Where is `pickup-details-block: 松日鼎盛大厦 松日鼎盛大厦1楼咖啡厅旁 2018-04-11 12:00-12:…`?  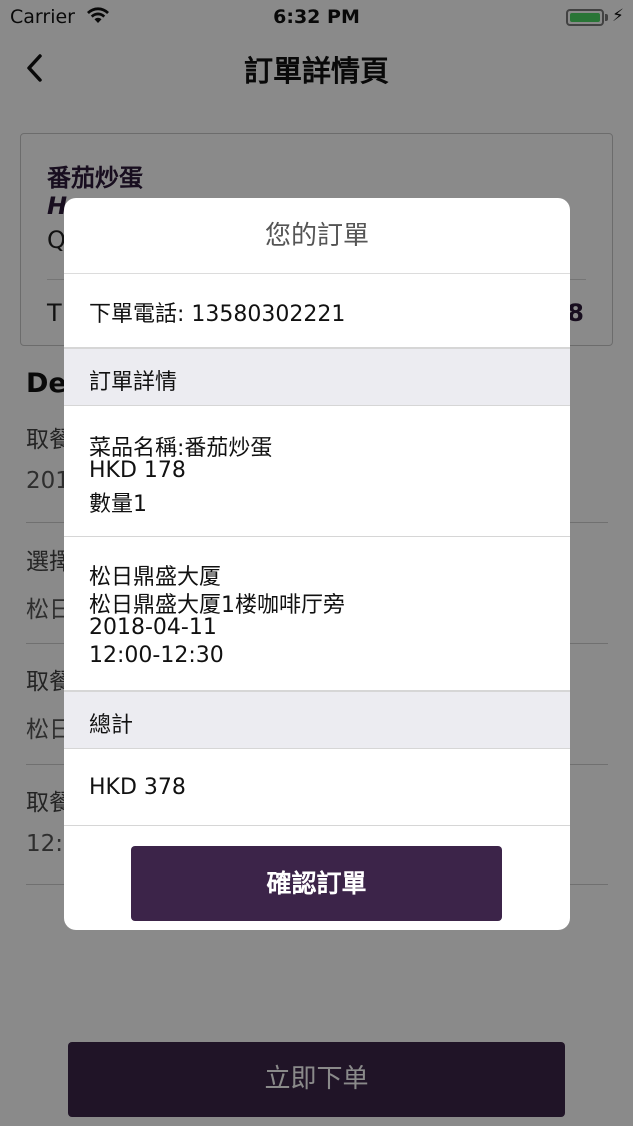
pickup-details-block: 松日鼎盛大厦 松日鼎盛大厦1楼咖啡厅旁 2018-04-11 12:00-12:… is located at coordinates (317, 614).